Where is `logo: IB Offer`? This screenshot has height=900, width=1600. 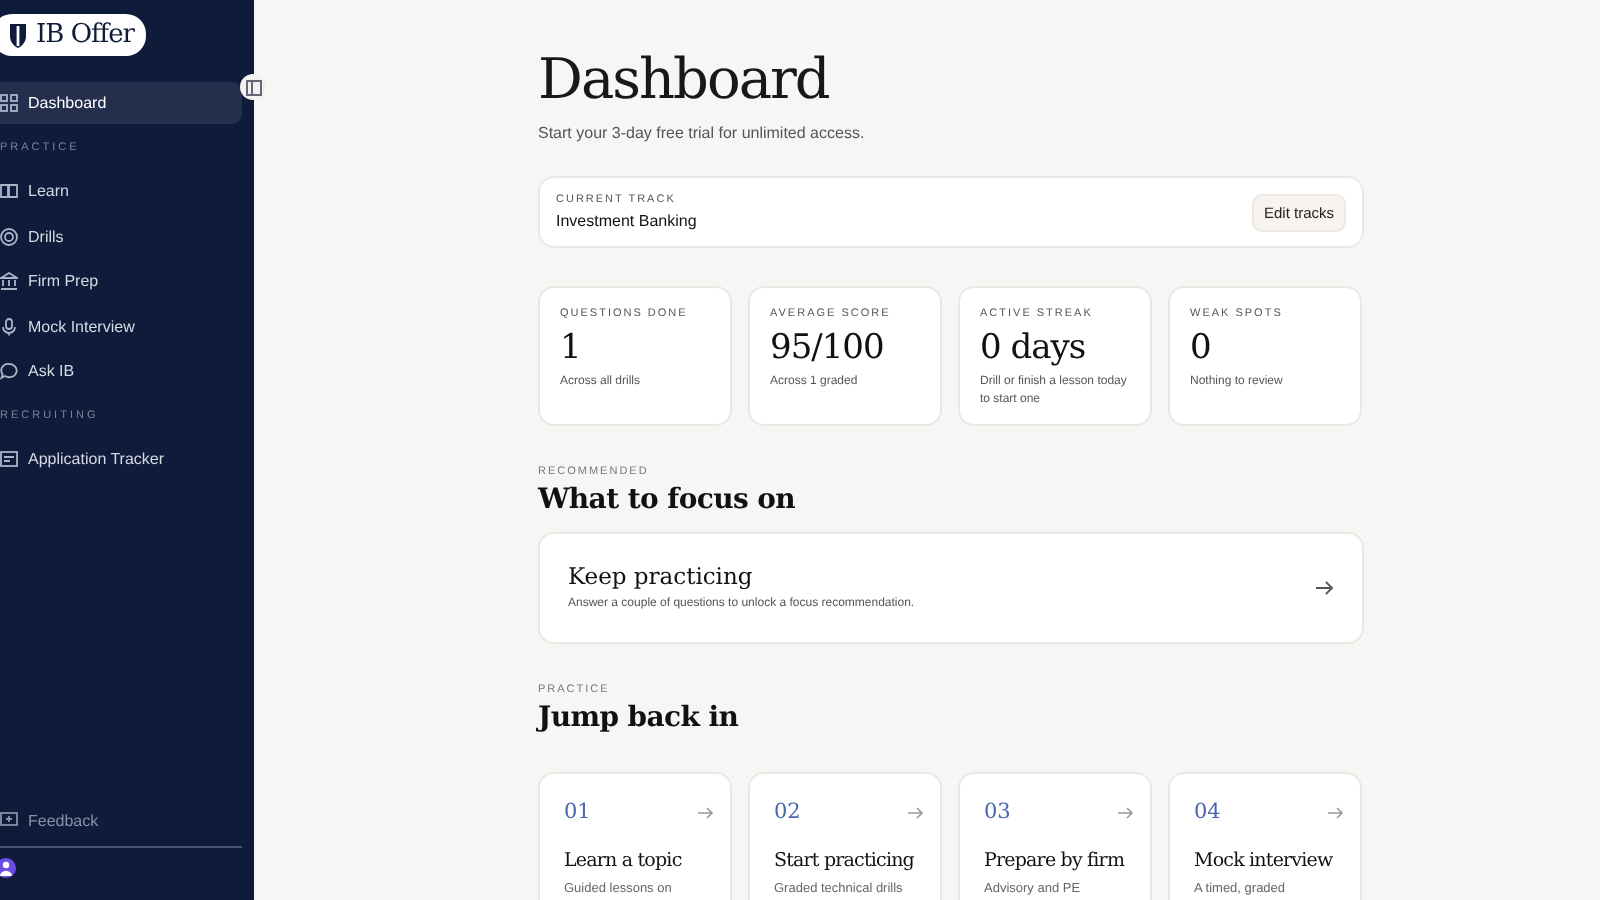 logo: IB Offer is located at coordinates (73, 35).